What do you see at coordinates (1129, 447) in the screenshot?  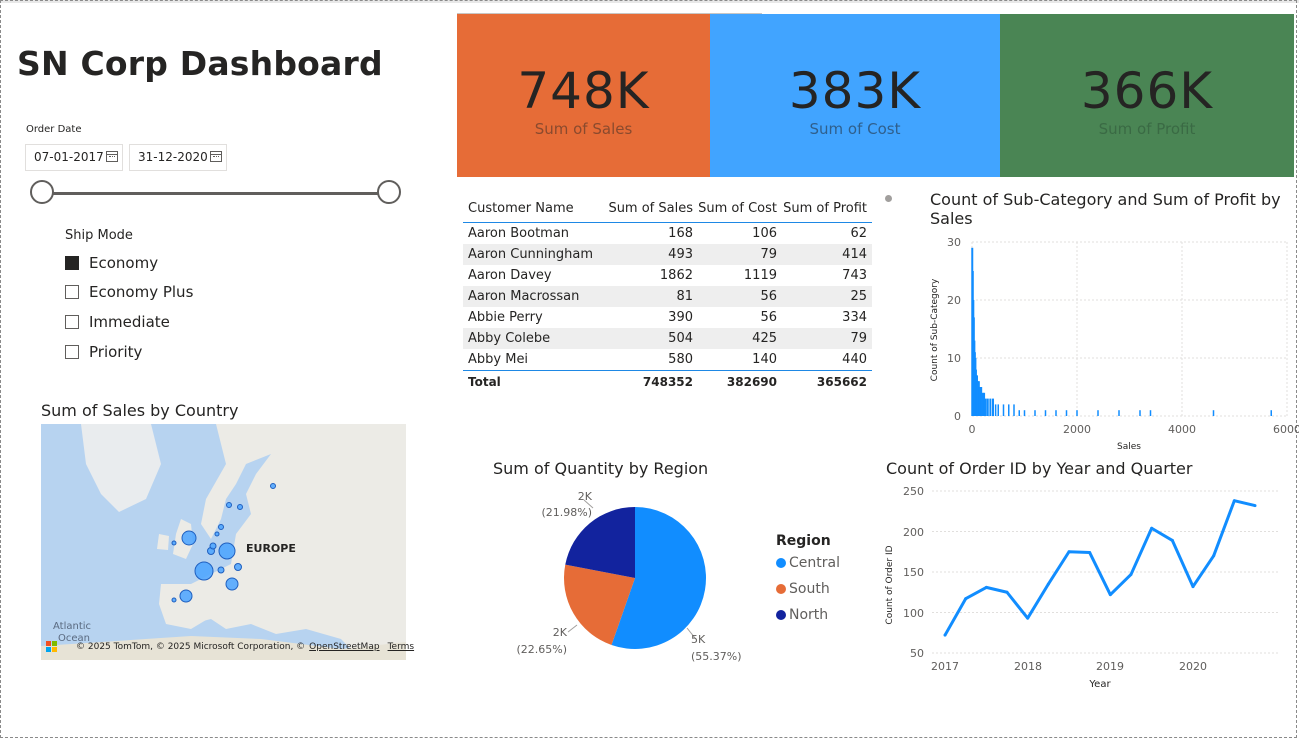 I see `histogram-x-axis-label: Sales` at bounding box center [1129, 447].